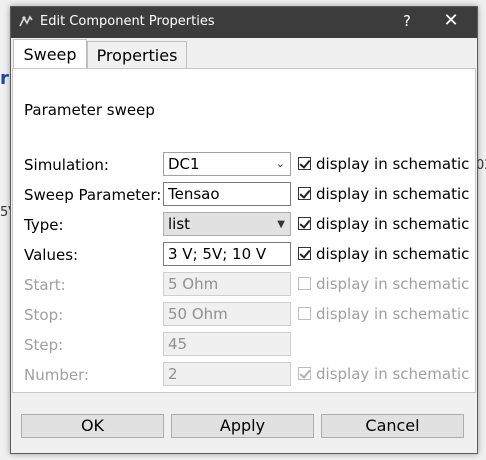  Describe the element at coordinates (92, 426) in the screenshot. I see `ok-button: OK` at that location.